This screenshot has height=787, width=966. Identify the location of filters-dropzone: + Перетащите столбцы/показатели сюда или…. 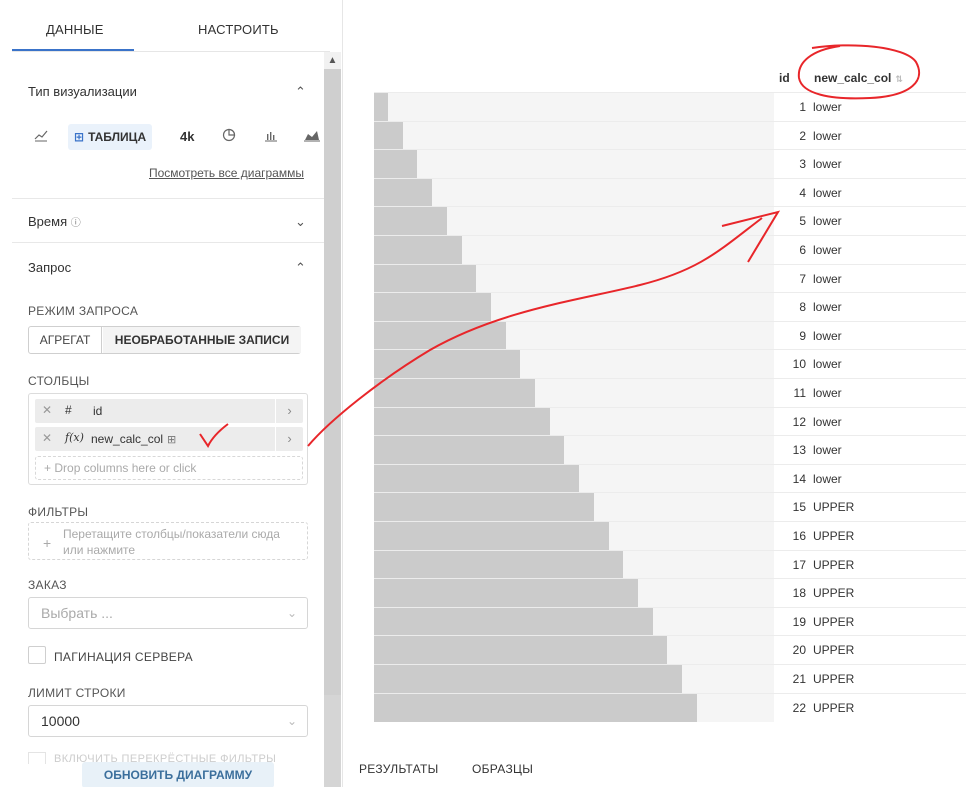
(168, 541).